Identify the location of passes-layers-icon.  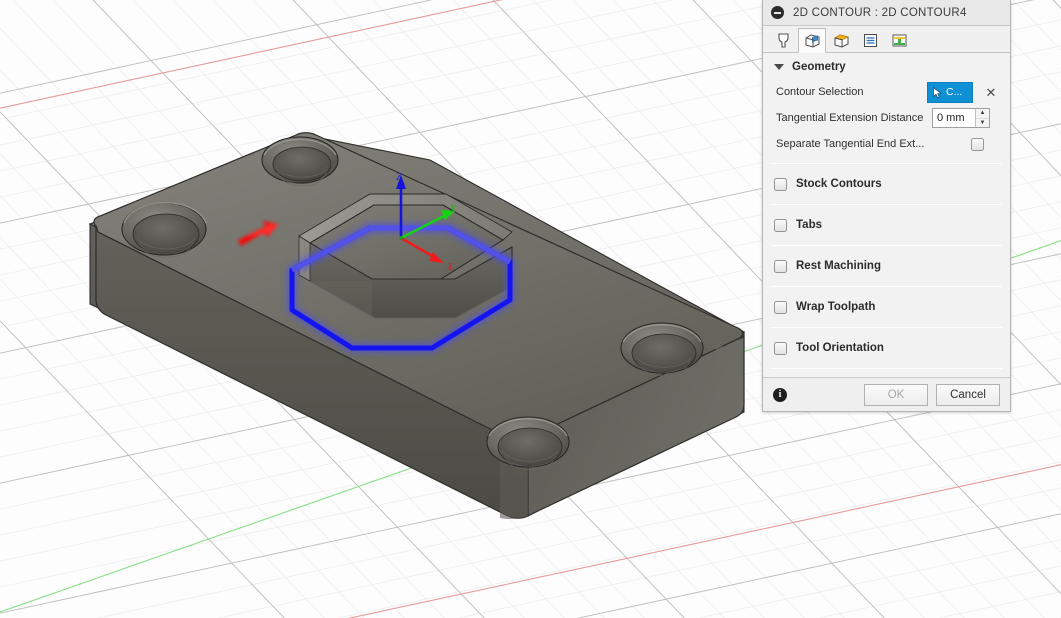
(870, 40).